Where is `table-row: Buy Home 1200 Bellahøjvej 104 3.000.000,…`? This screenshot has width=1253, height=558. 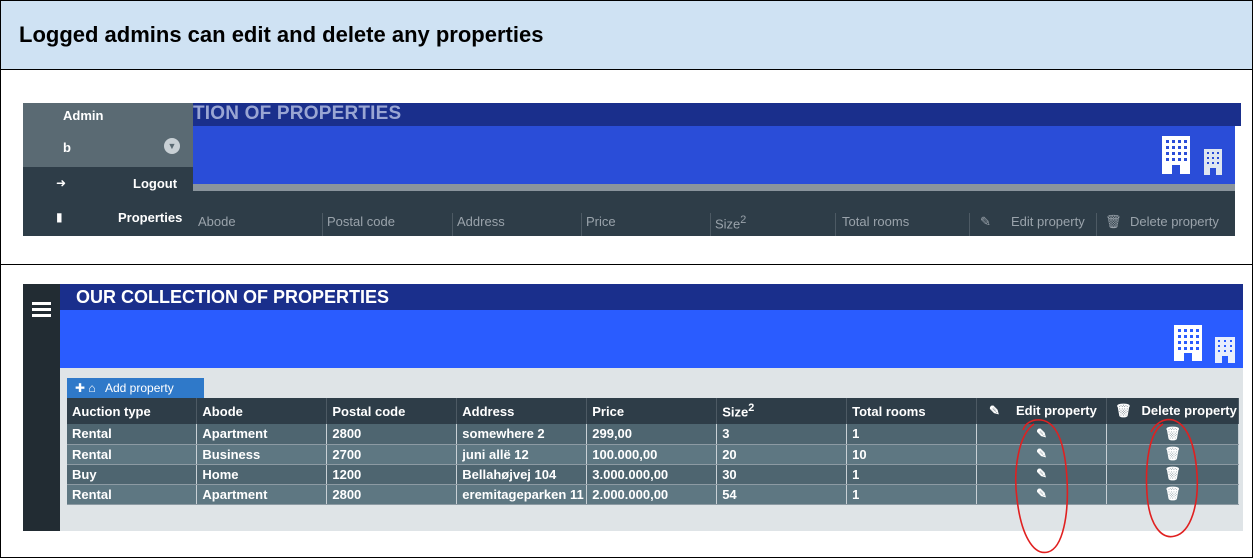
table-row: Buy Home 1200 Bellahøjvej 104 3.000.000,… is located at coordinates (653, 474).